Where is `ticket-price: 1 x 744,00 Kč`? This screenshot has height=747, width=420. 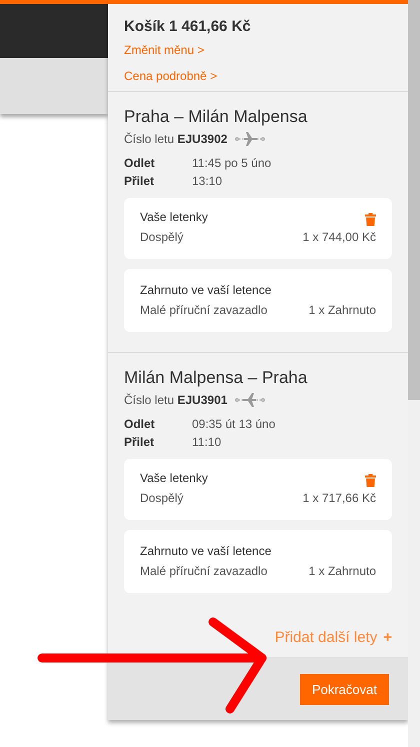
ticket-price: 1 x 744,00 Kč is located at coordinates (339, 237).